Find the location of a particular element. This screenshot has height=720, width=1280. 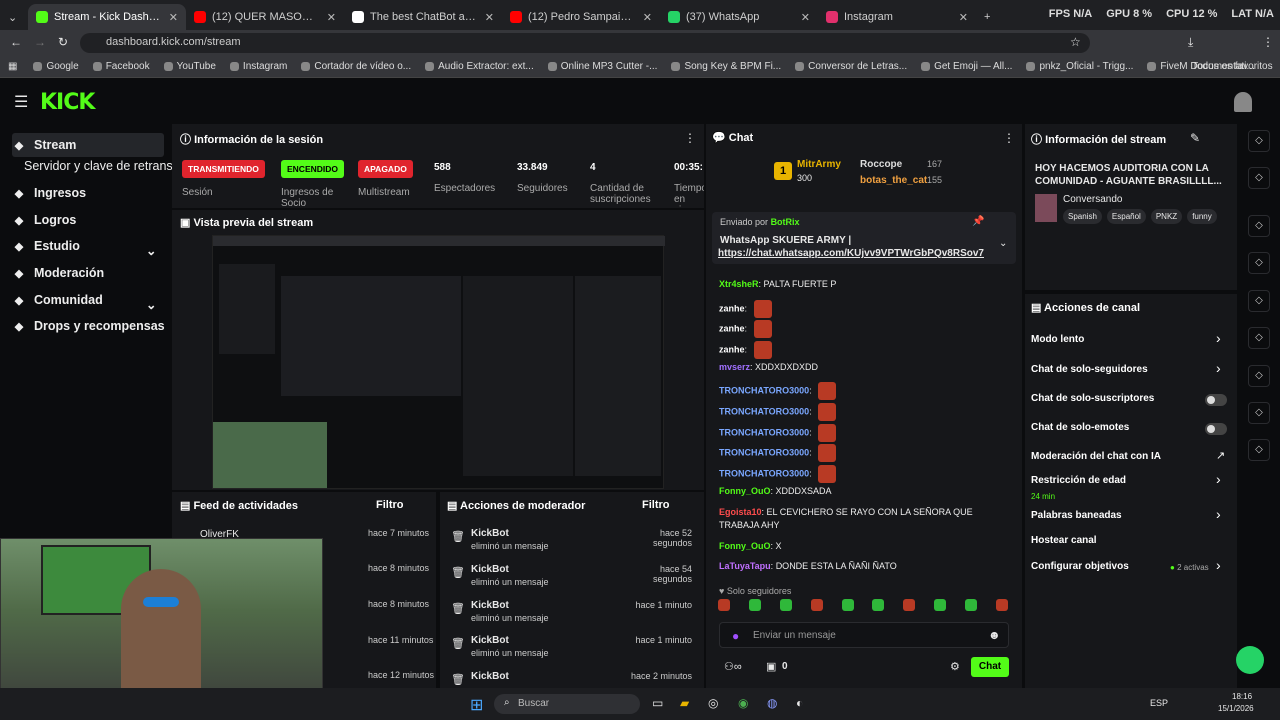

kick-logo: KICK is located at coordinates (67, 102).